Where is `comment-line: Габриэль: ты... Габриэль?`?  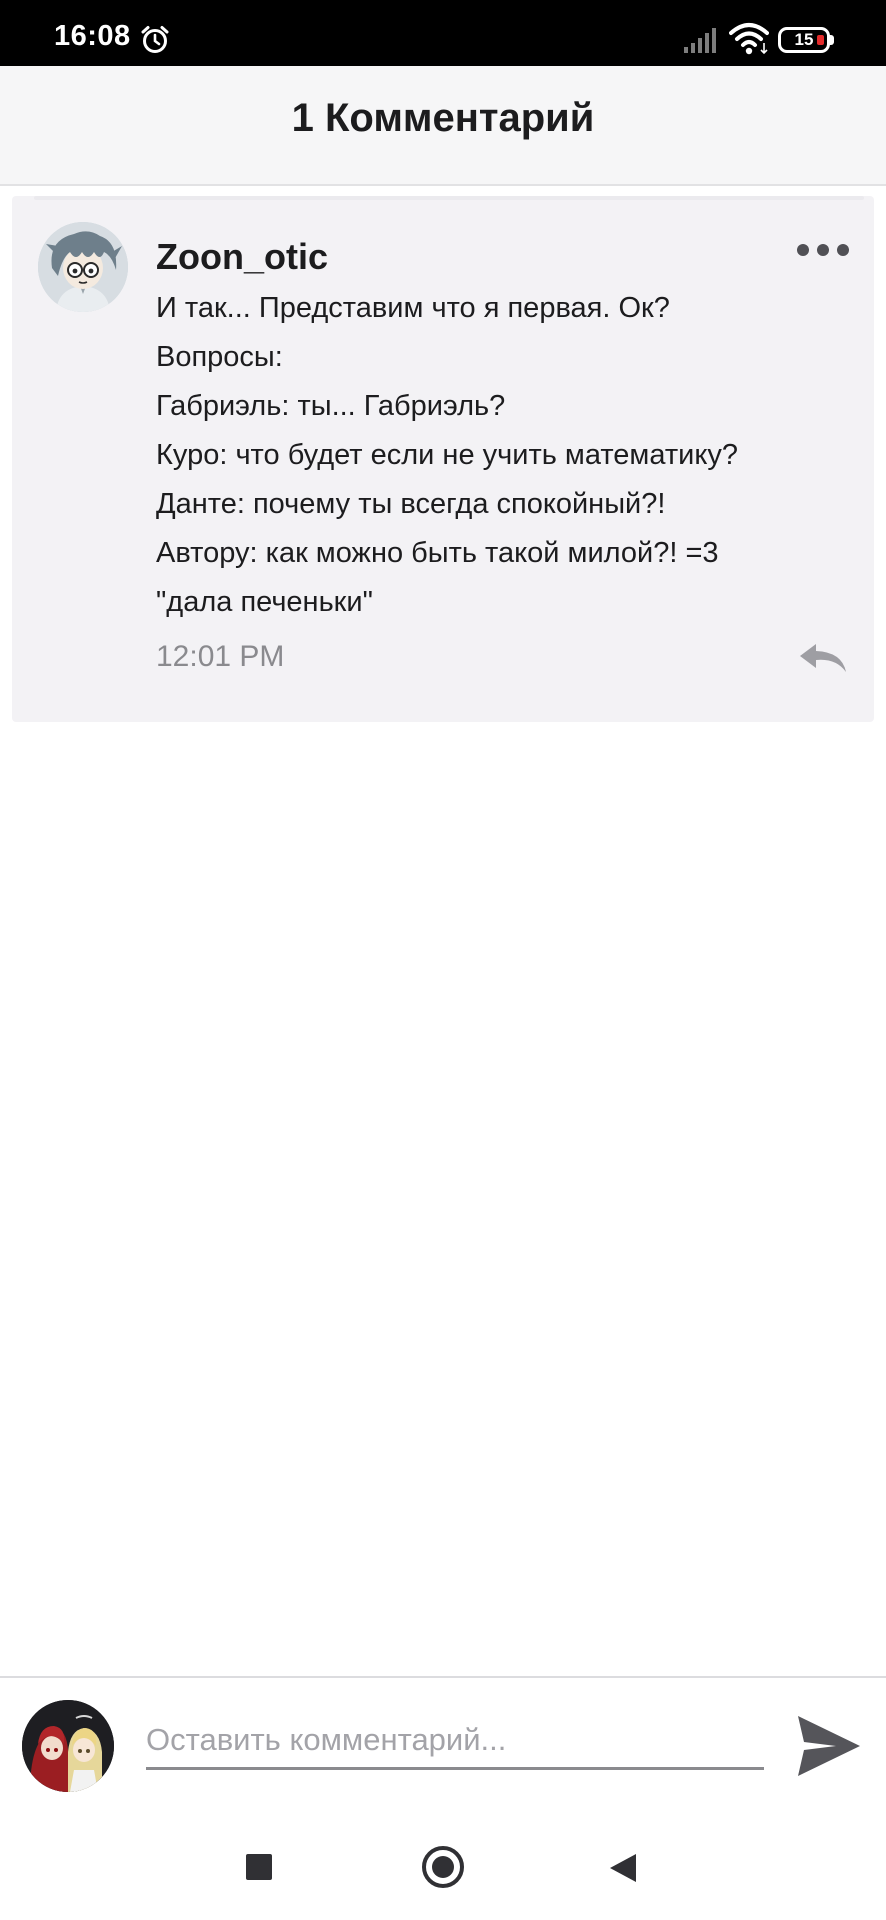 comment-line: Габриэль: ты... Габриэль? is located at coordinates (331, 406).